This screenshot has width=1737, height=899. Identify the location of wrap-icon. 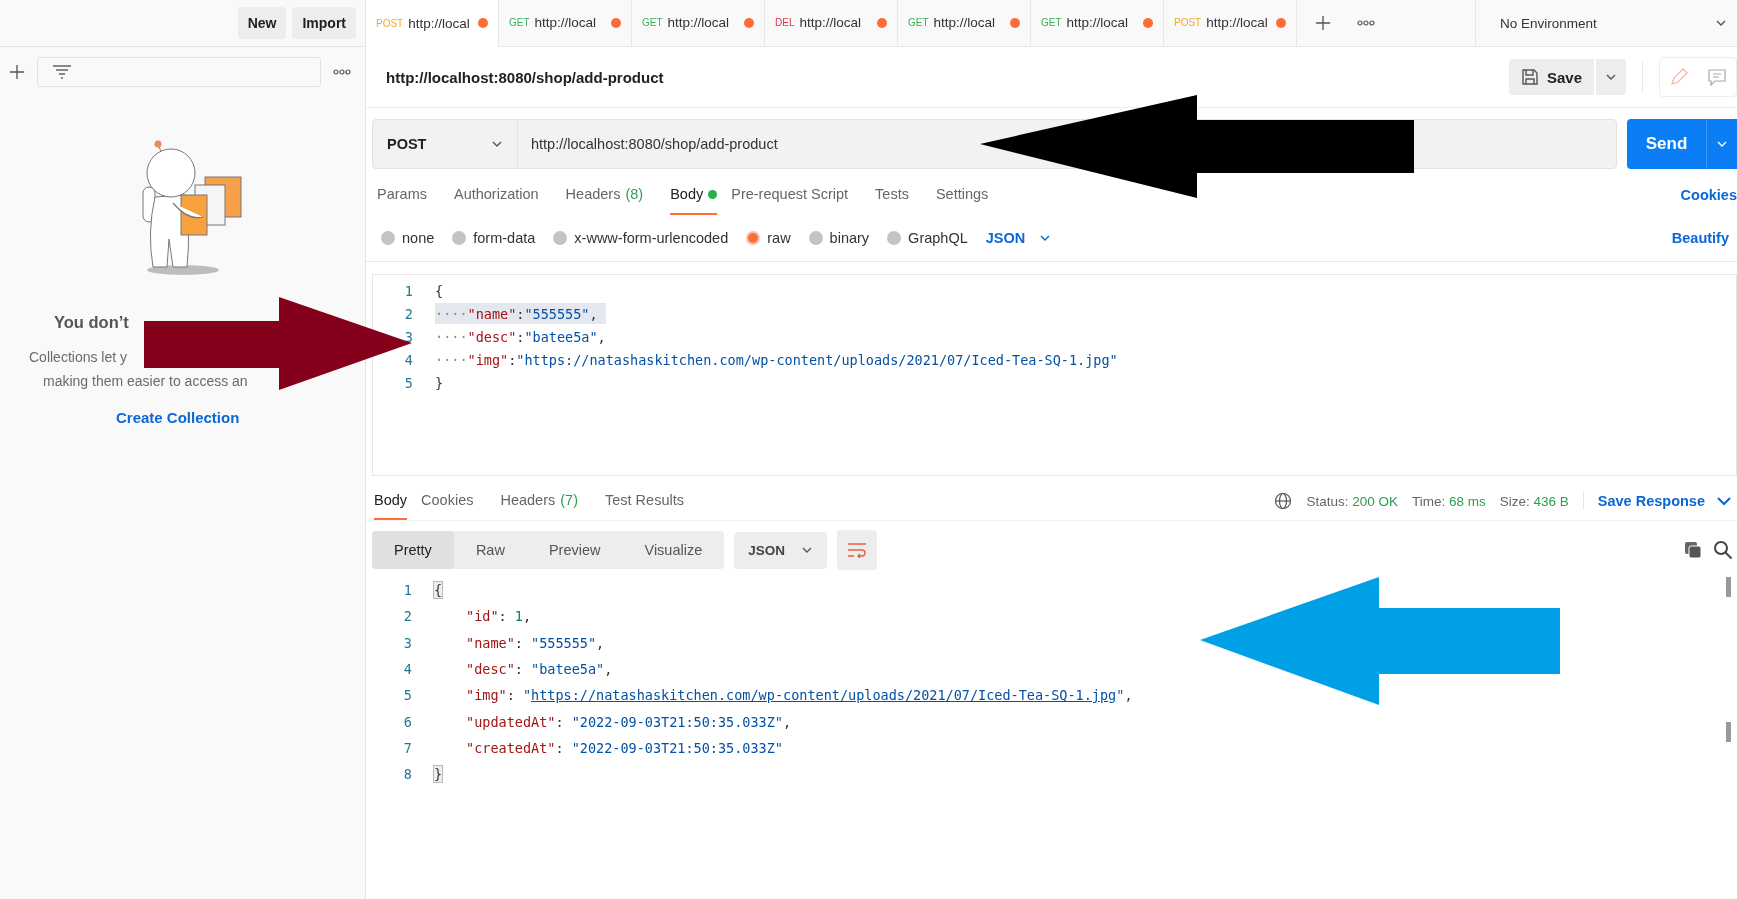
(857, 550).